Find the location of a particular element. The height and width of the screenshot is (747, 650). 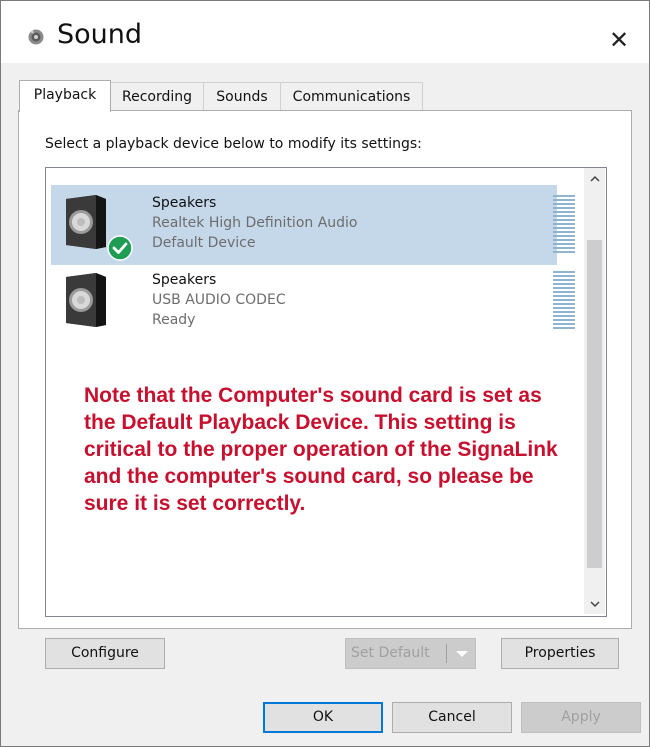

tab-sounds: Sounds is located at coordinates (242, 96).